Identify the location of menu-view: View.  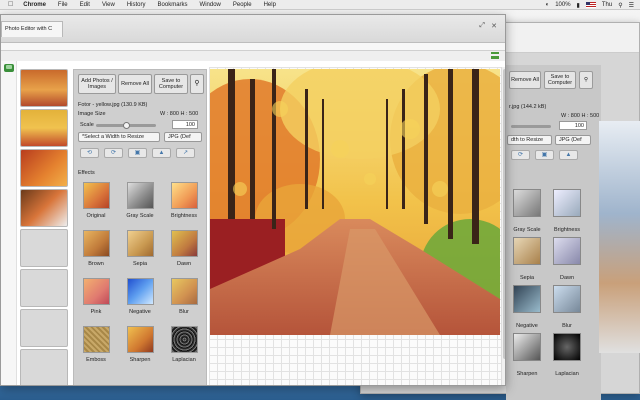
(108, 5).